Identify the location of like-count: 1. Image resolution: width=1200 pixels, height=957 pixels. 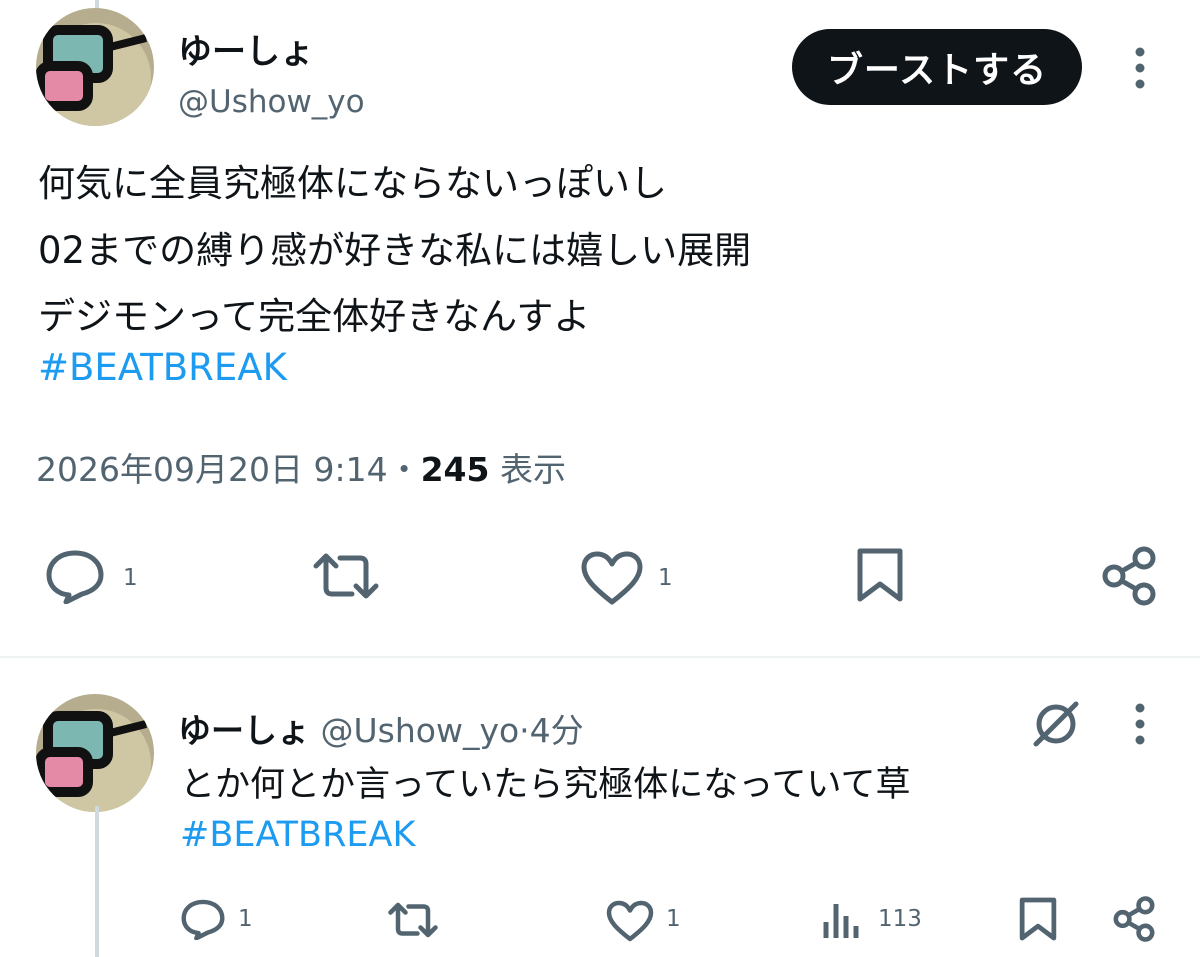
(665, 578).